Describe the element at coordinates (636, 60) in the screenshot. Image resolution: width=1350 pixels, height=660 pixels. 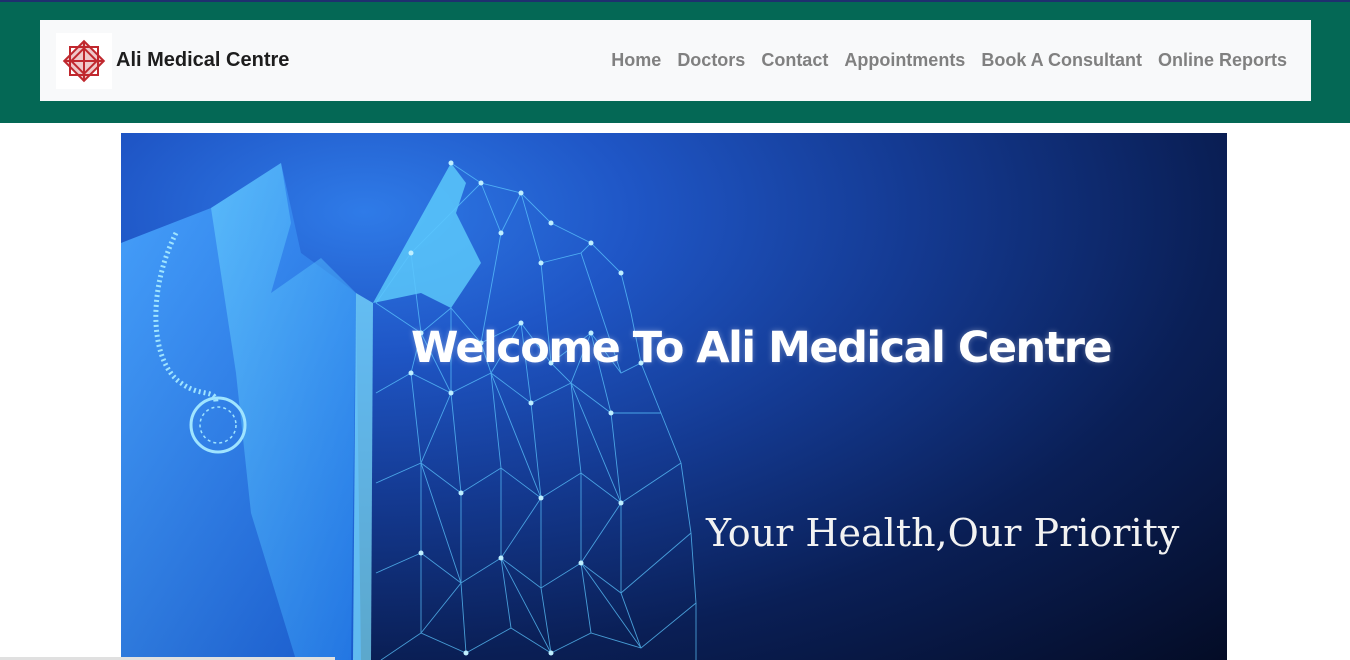
I see `nav-home: Home` at that location.